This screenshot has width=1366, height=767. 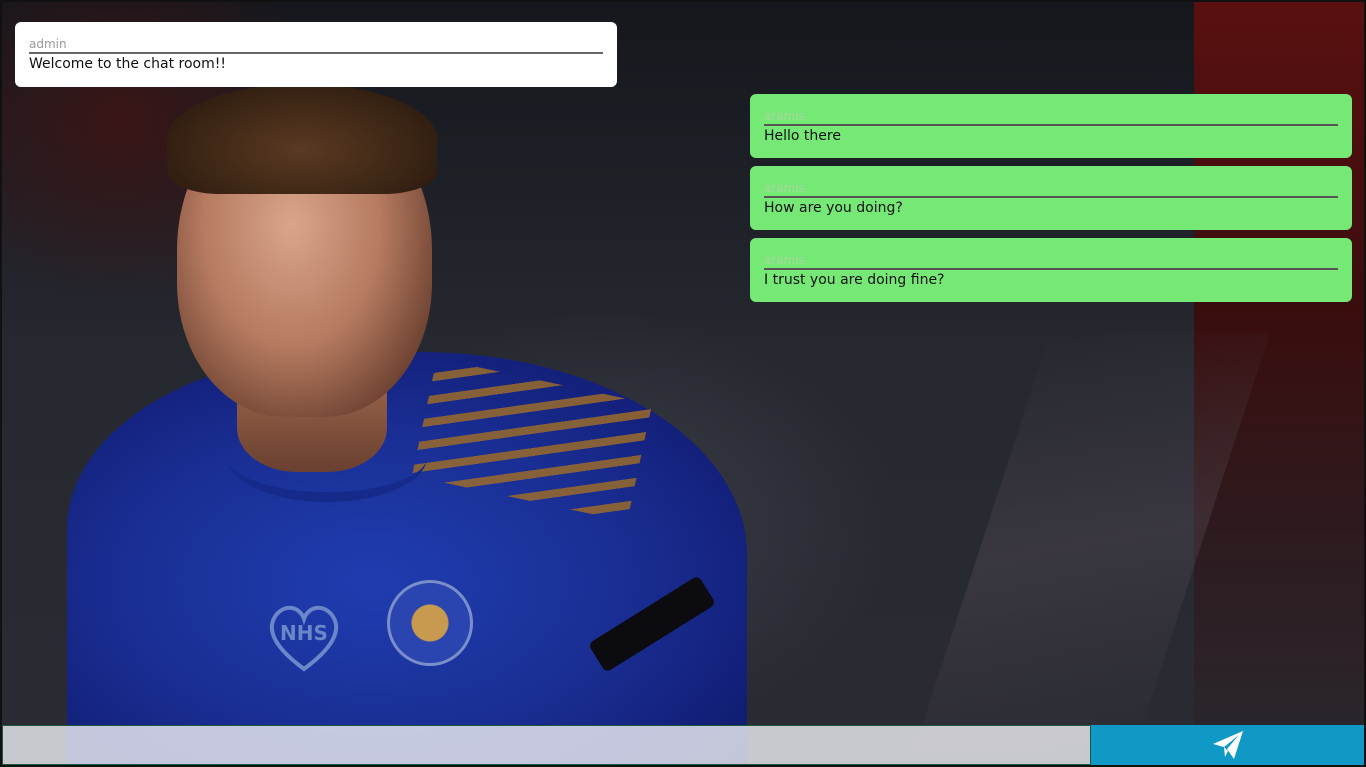 I want to click on send-button, so click(x=1227, y=745).